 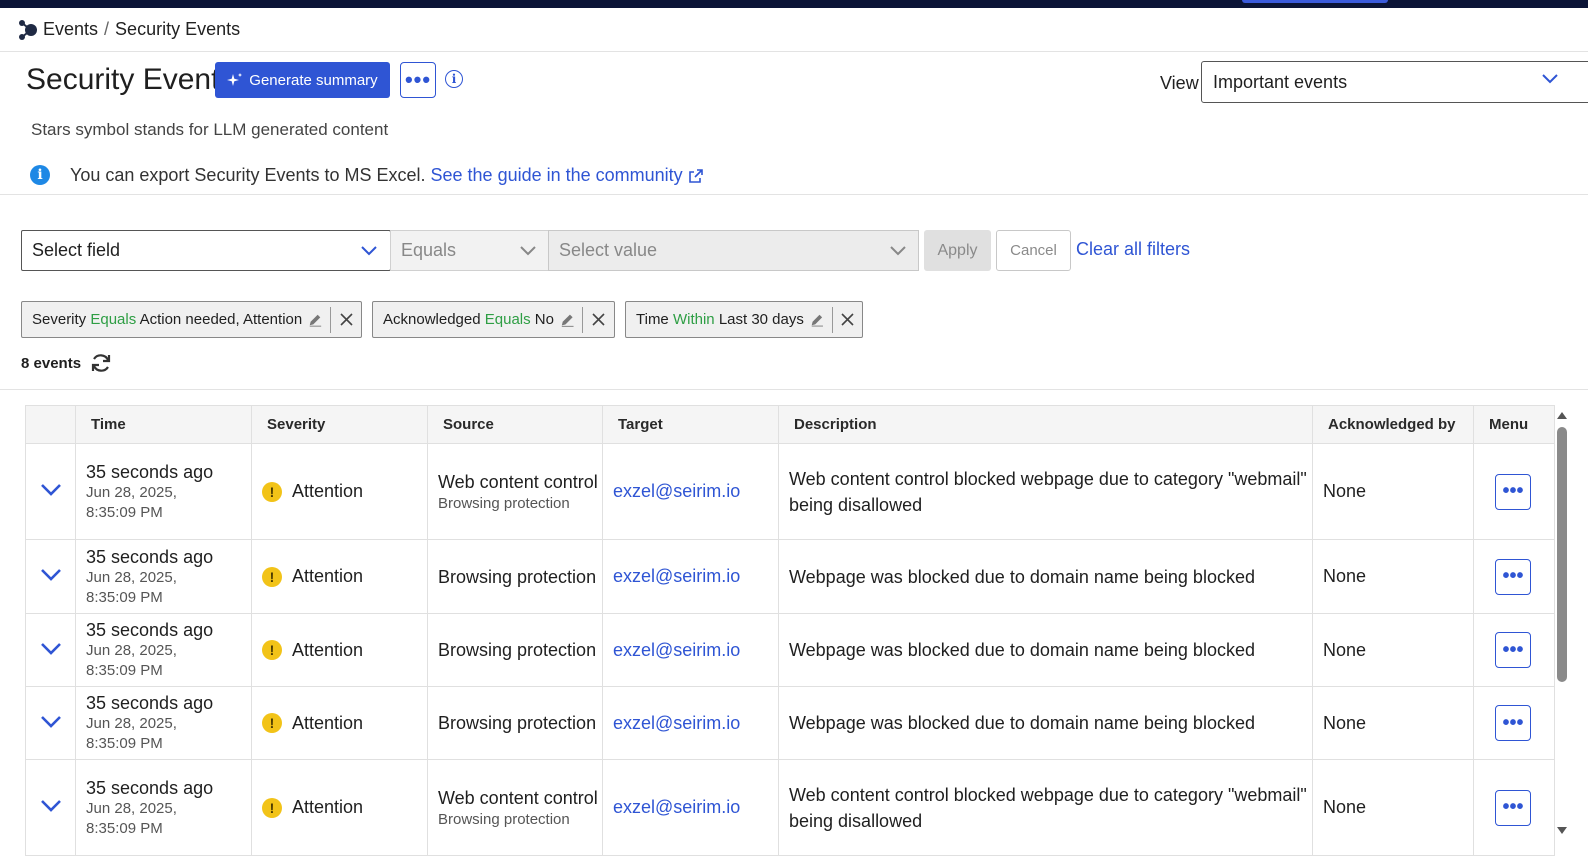 What do you see at coordinates (28, 29) in the screenshot?
I see `events-logo-icon` at bounding box center [28, 29].